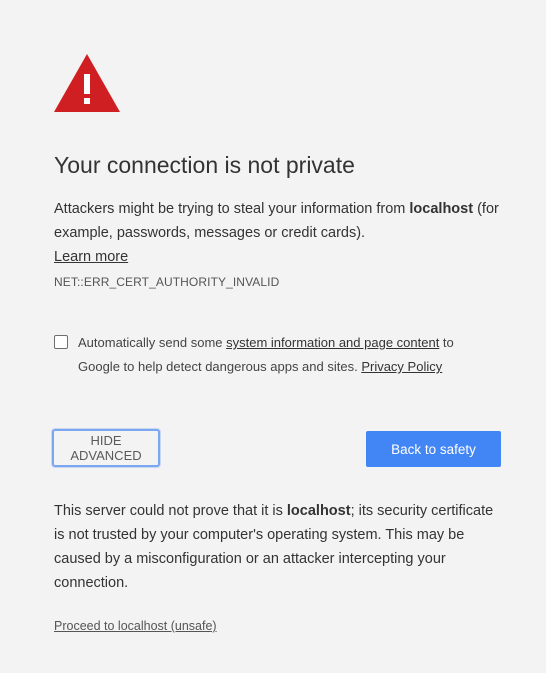 The width and height of the screenshot is (546, 673). What do you see at coordinates (204, 165) in the screenshot?
I see `page-title: Your connection is not private` at bounding box center [204, 165].